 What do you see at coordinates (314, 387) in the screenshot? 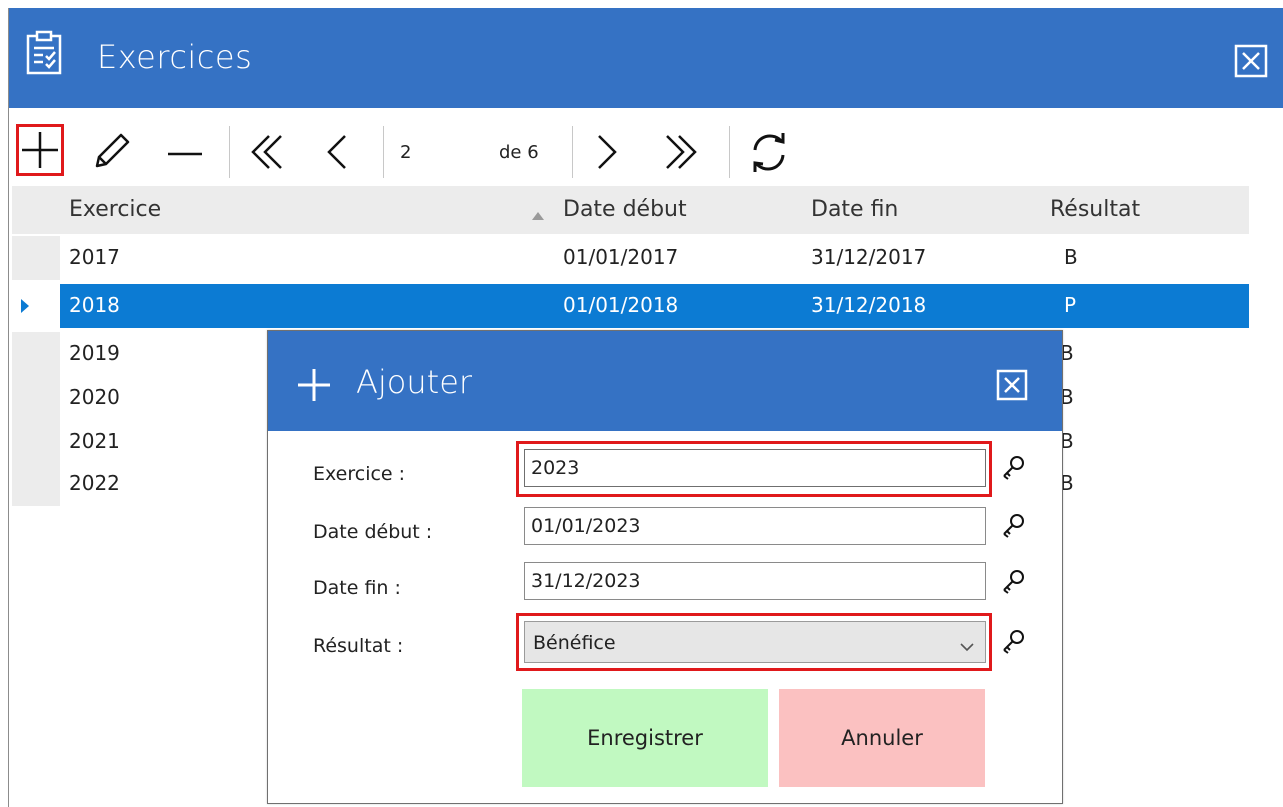
I see `plus-icon` at bounding box center [314, 387].